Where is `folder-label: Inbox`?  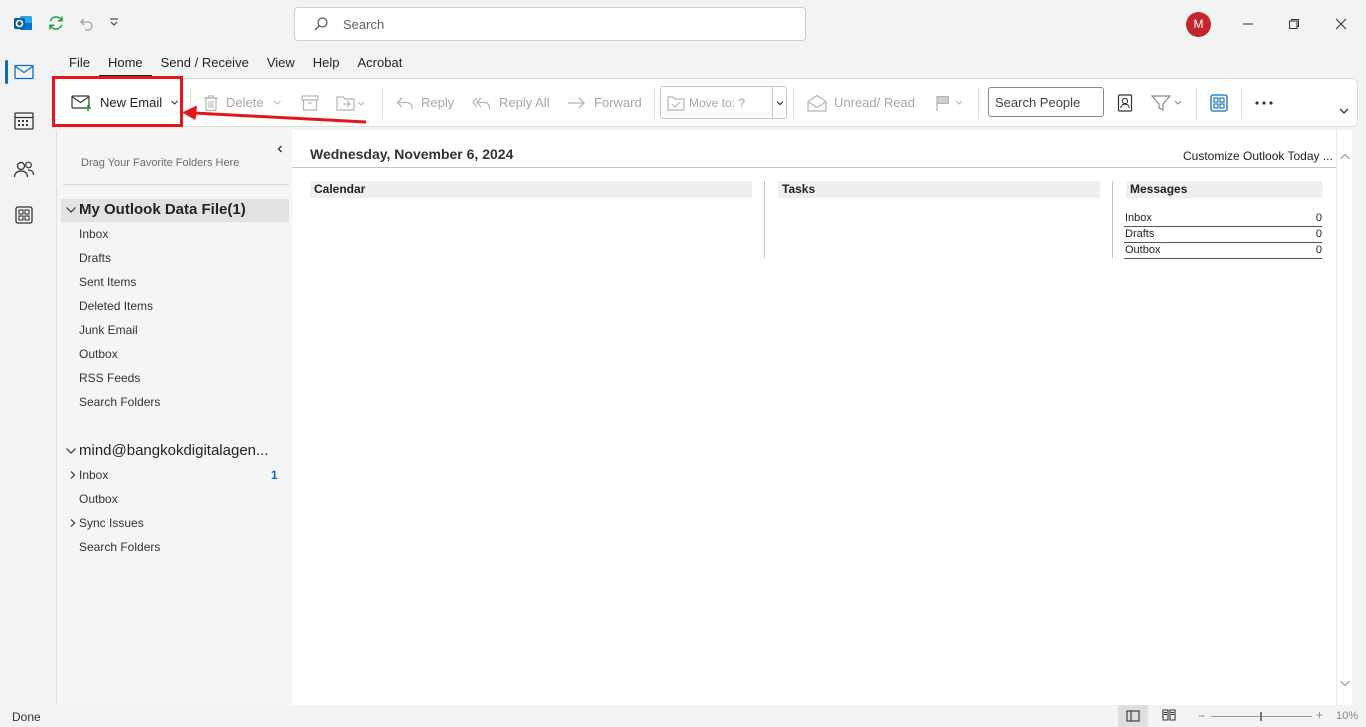
folder-label: Inbox is located at coordinates (94, 475).